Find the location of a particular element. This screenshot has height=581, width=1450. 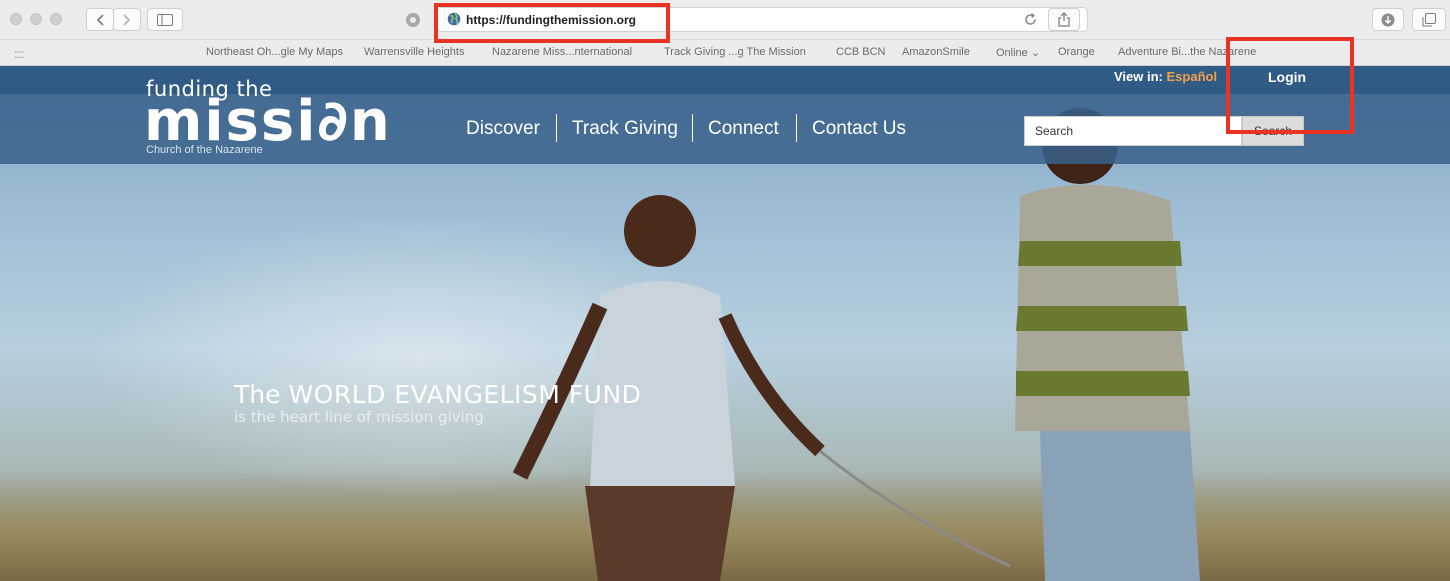

extension-icon is located at coordinates (413, 19).